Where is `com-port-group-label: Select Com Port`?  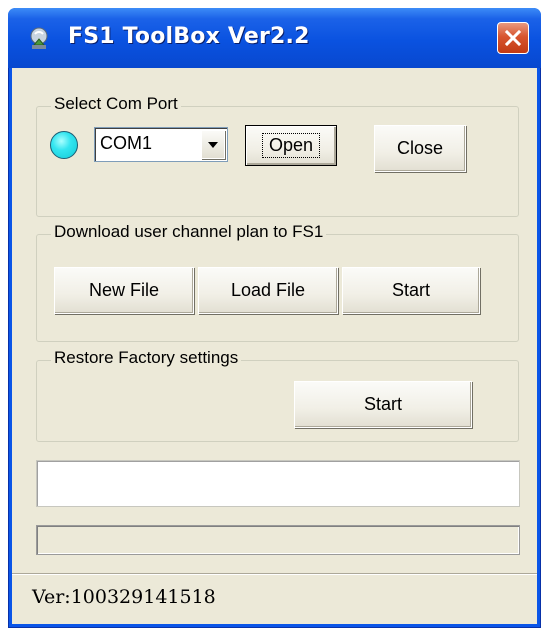 com-port-group-label: Select Com Port is located at coordinates (116, 104).